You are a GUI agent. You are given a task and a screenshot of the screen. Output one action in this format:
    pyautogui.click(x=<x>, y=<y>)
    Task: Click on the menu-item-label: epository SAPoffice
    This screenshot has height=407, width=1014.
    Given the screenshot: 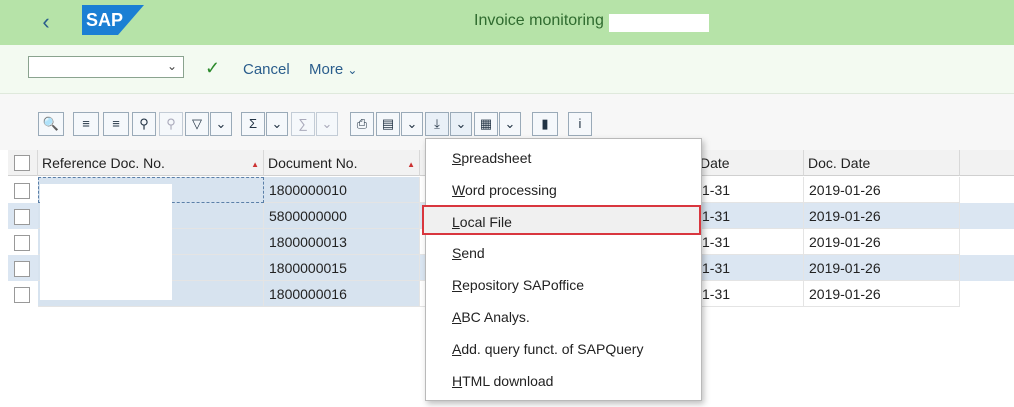 What is the action you would take?
    pyautogui.click(x=523, y=285)
    